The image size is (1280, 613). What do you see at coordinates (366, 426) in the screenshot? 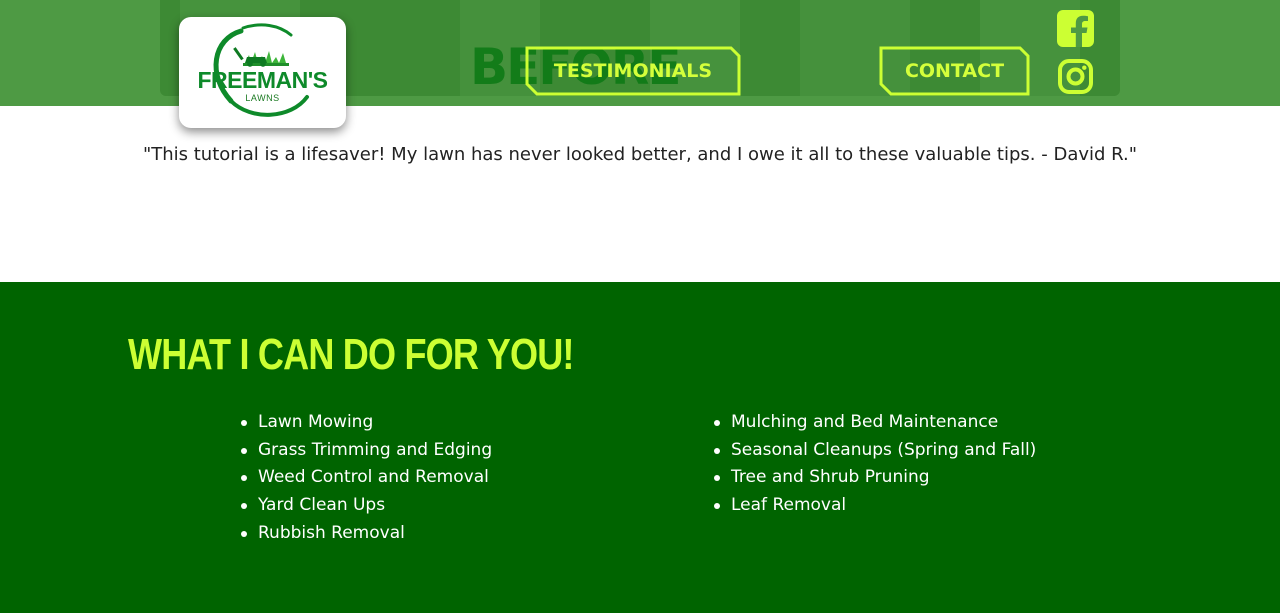
I see `service-item: Lawn Mowing` at bounding box center [366, 426].